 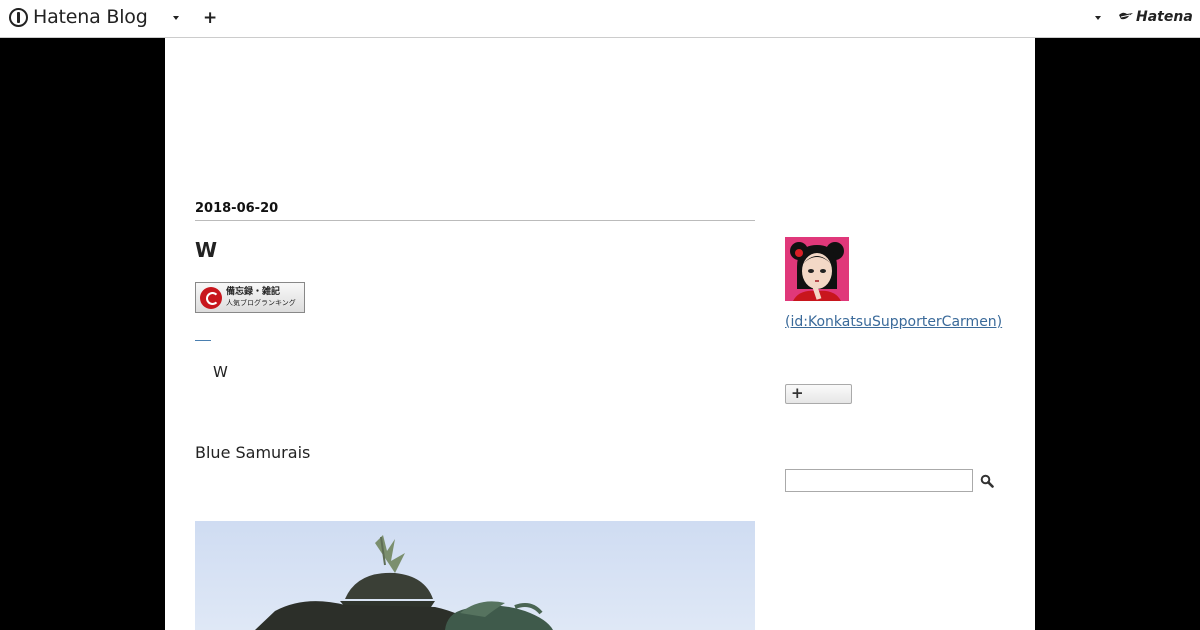 I want to click on entry-date: 2018-06-20, so click(x=475, y=211).